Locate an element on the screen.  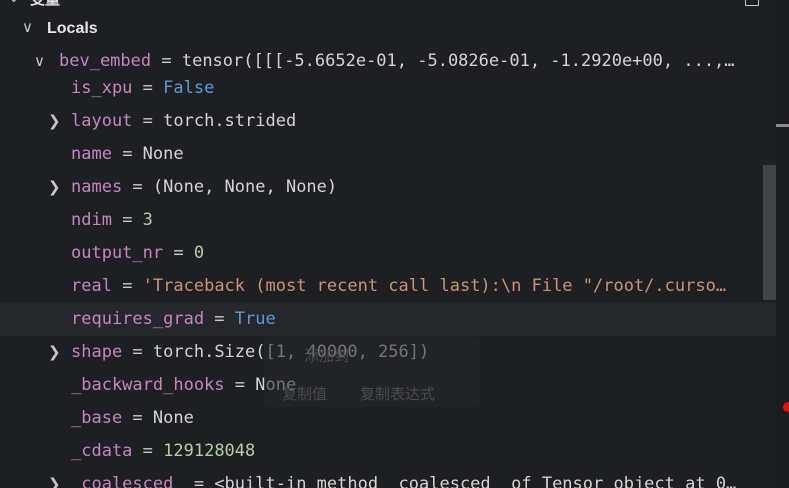
tree-row-names: ❯ names = (None, None, None) is located at coordinates (388, 187).